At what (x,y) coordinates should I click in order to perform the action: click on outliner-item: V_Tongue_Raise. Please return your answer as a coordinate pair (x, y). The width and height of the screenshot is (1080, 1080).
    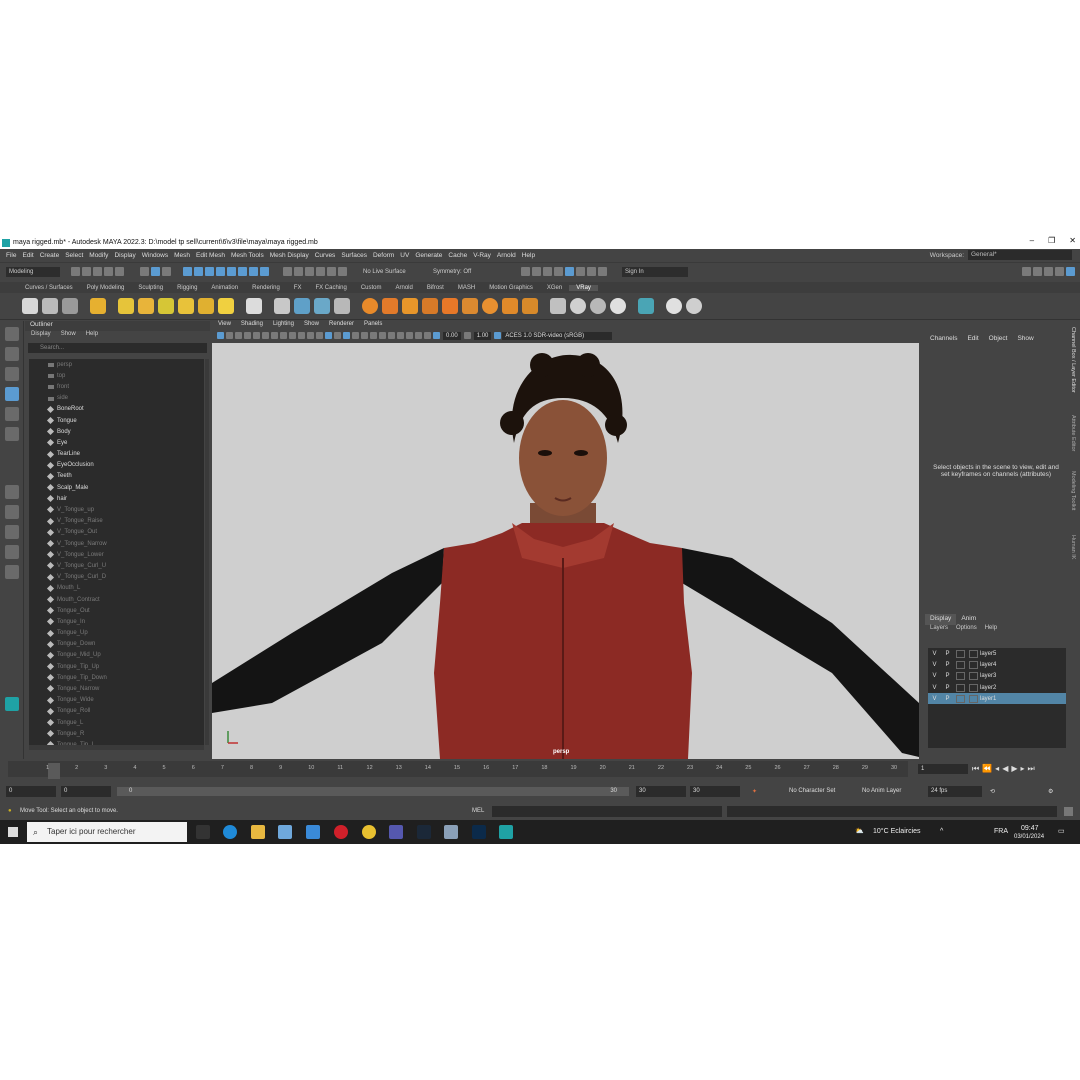
    Looking at the image, I should click on (116, 521).